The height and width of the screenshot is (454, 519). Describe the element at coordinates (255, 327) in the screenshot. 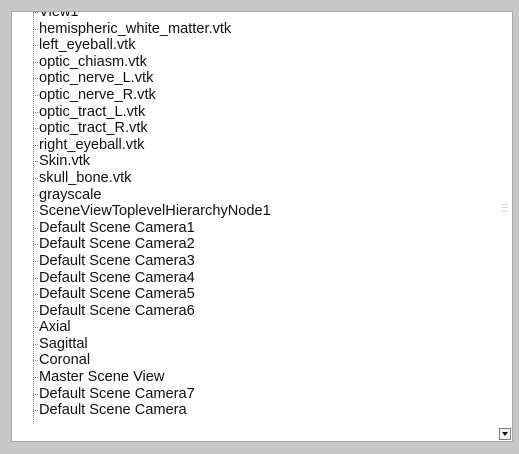

I see `tree-item: Axial` at that location.